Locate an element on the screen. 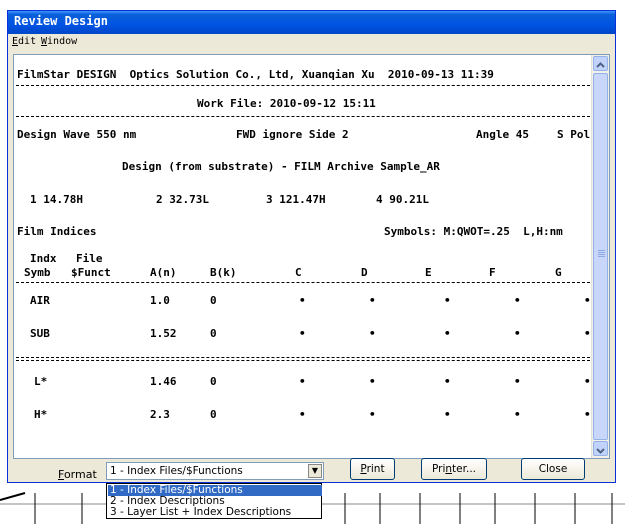 This screenshot has height=524, width=625. window-title: Review Design is located at coordinates (61, 21).